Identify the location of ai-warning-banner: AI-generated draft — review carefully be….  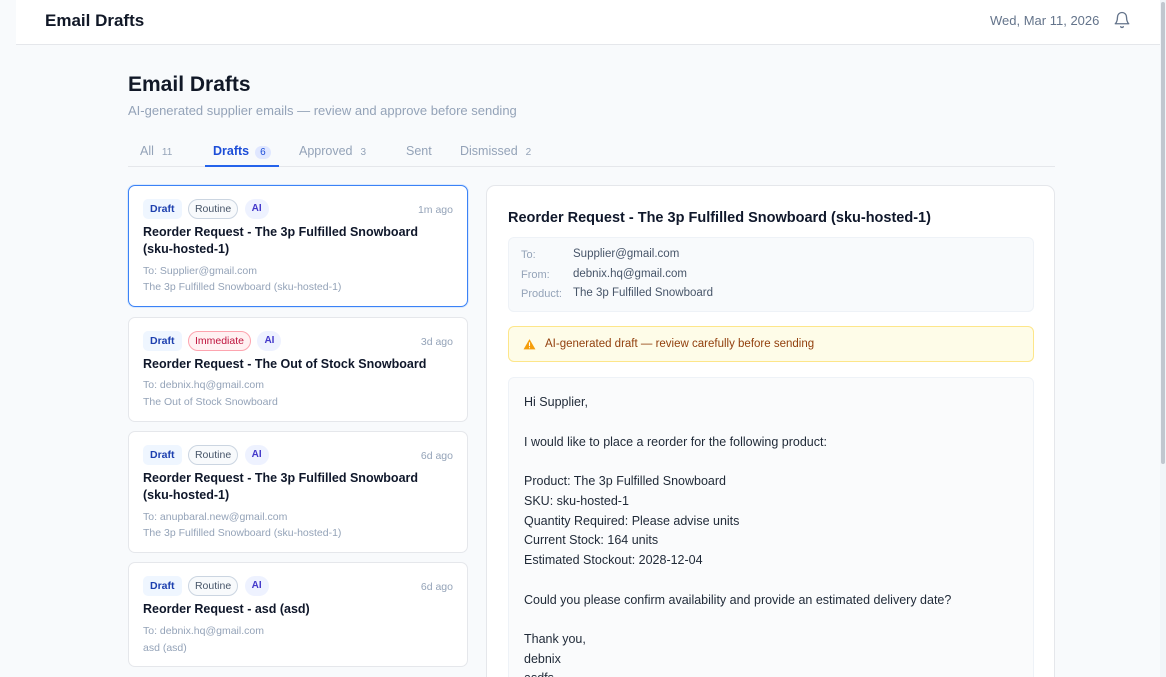
(771, 344).